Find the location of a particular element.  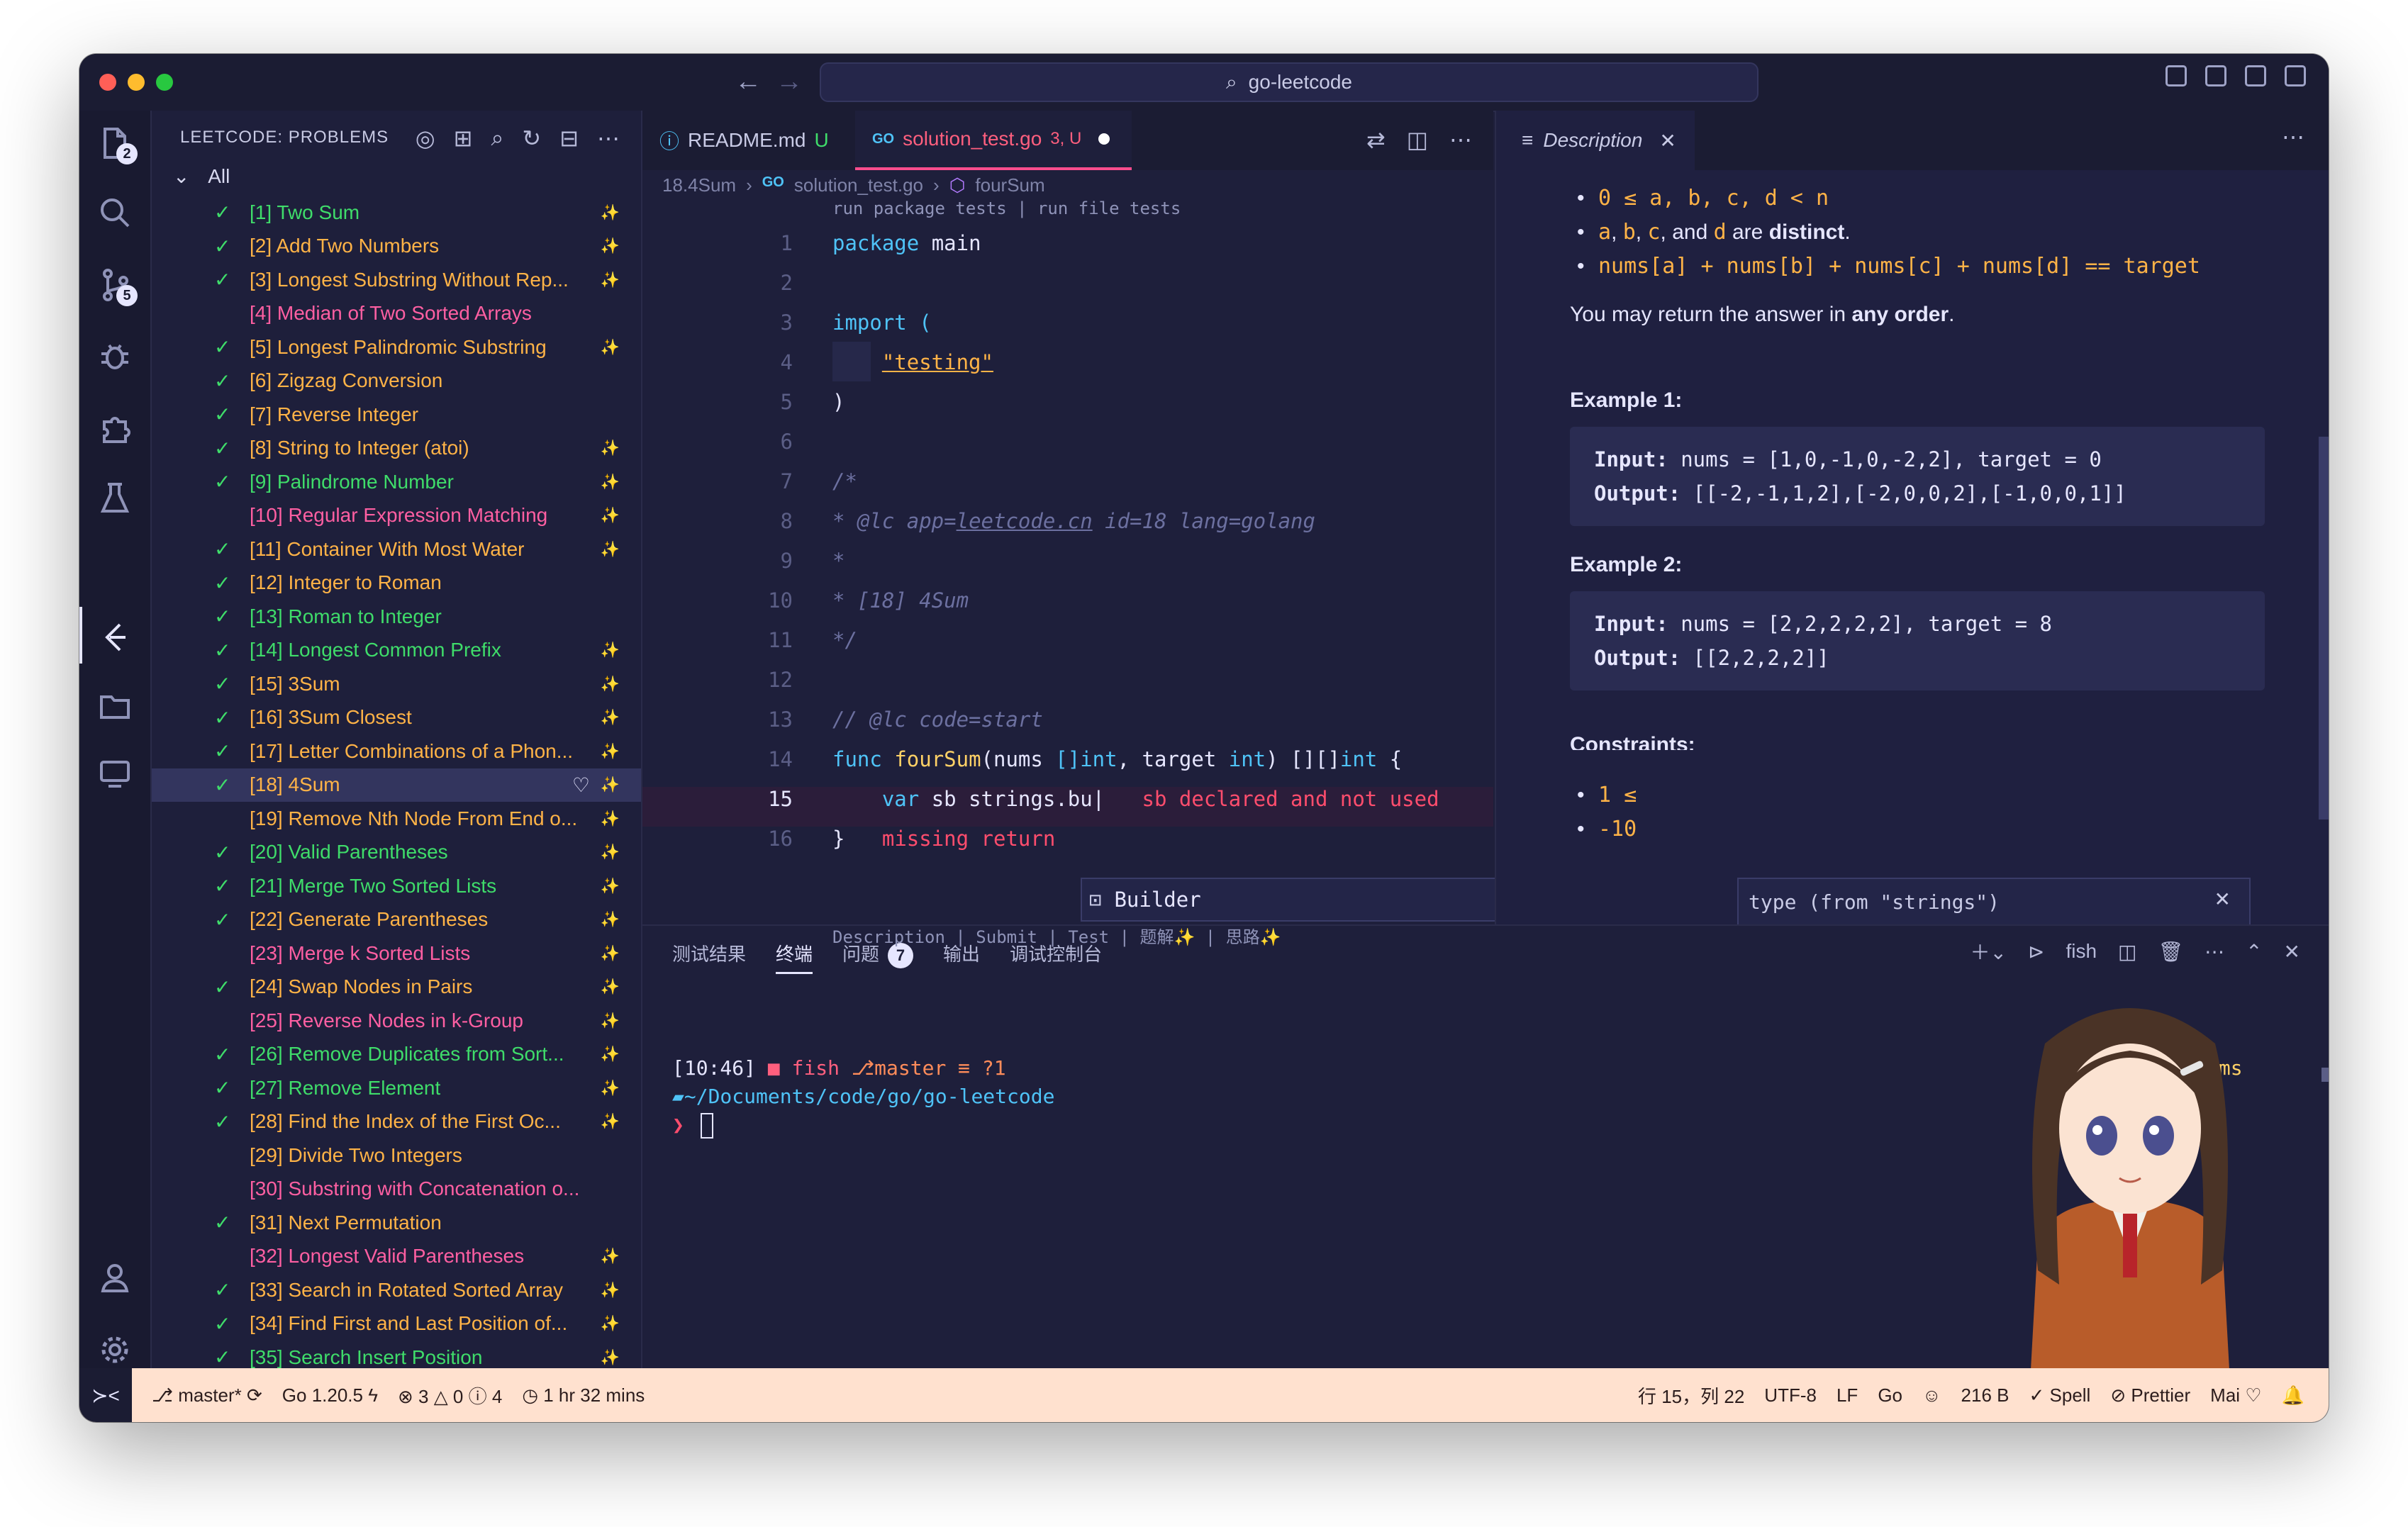

tab-readme: ⓘ README.md U is located at coordinates (748, 140).